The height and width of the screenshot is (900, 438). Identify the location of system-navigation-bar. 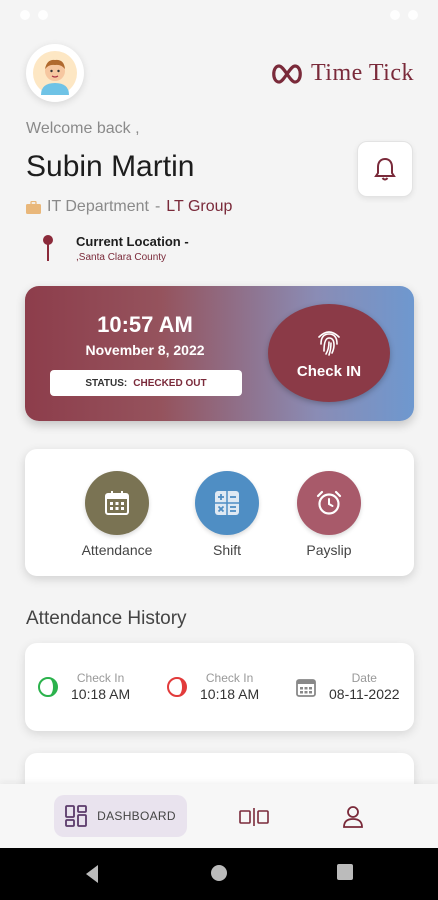
(219, 874).